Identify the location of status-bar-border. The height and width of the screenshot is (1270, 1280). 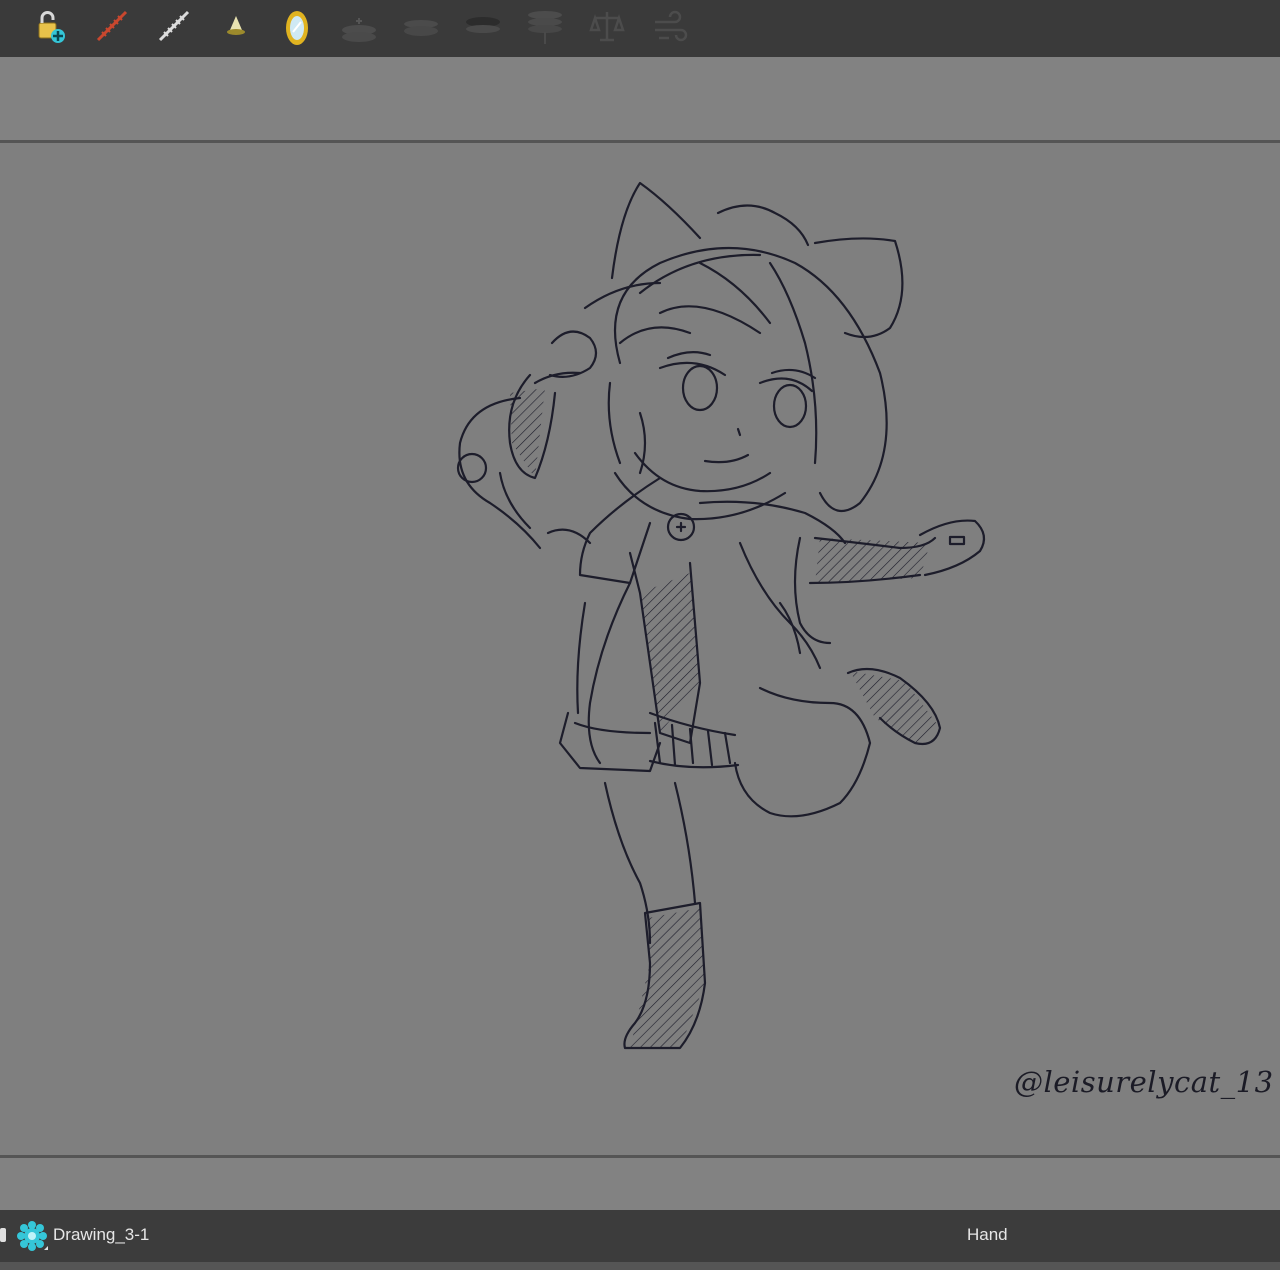
(640, 1266).